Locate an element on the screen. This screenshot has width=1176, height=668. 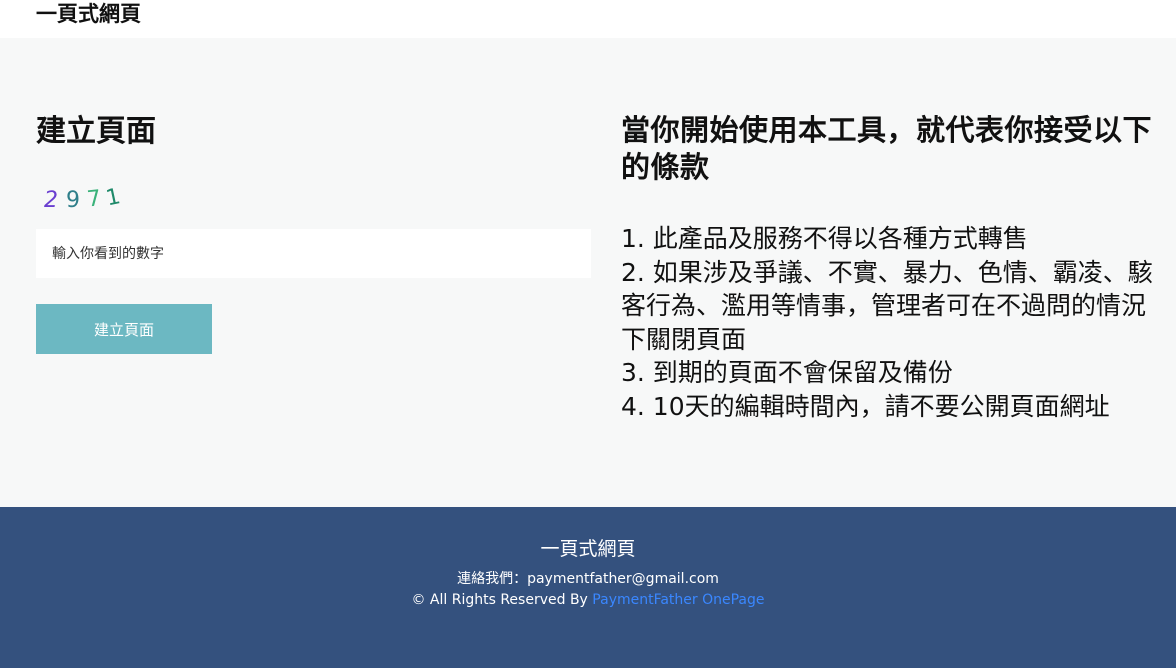
form-title: 建立頁面 is located at coordinates (96, 131).